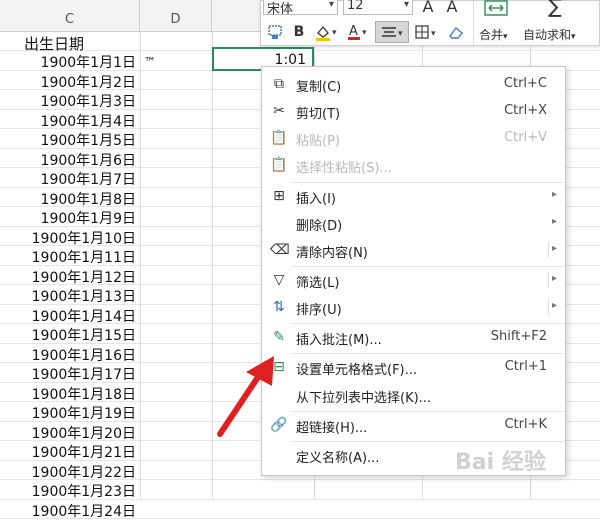  What do you see at coordinates (413, 84) in the screenshot?
I see `menu-item-copy: ⧉ 复制(C) Ctrl+C` at bounding box center [413, 84].